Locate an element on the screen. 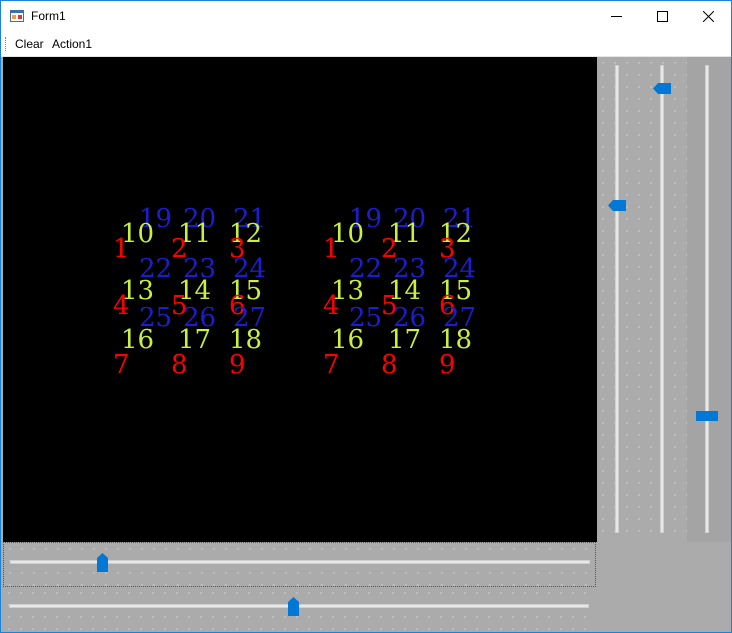  vertical-slider-thumb-right is located at coordinates (707, 416).